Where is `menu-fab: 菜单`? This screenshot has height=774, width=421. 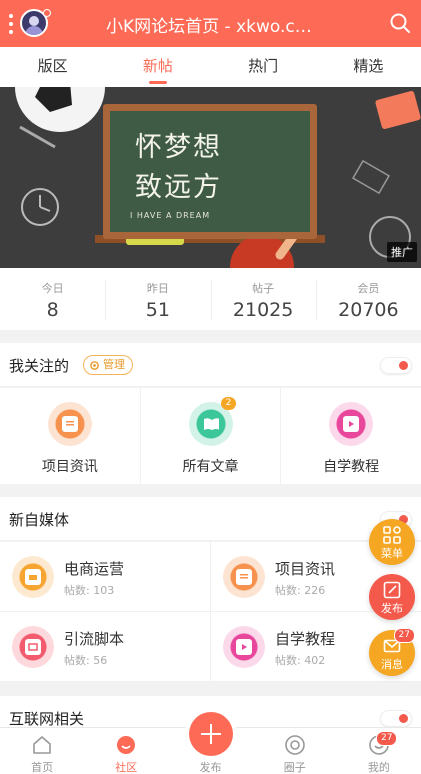 menu-fab: 菜单 is located at coordinates (392, 542).